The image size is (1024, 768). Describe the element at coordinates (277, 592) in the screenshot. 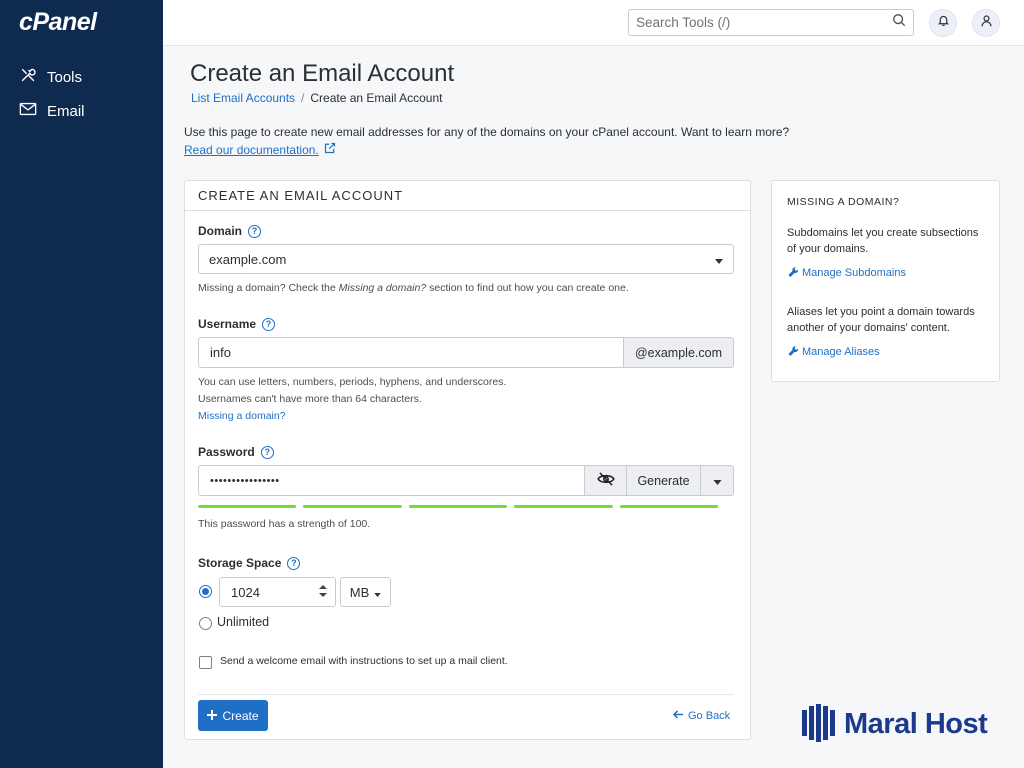

I see `storage-quota-input: 1024` at that location.